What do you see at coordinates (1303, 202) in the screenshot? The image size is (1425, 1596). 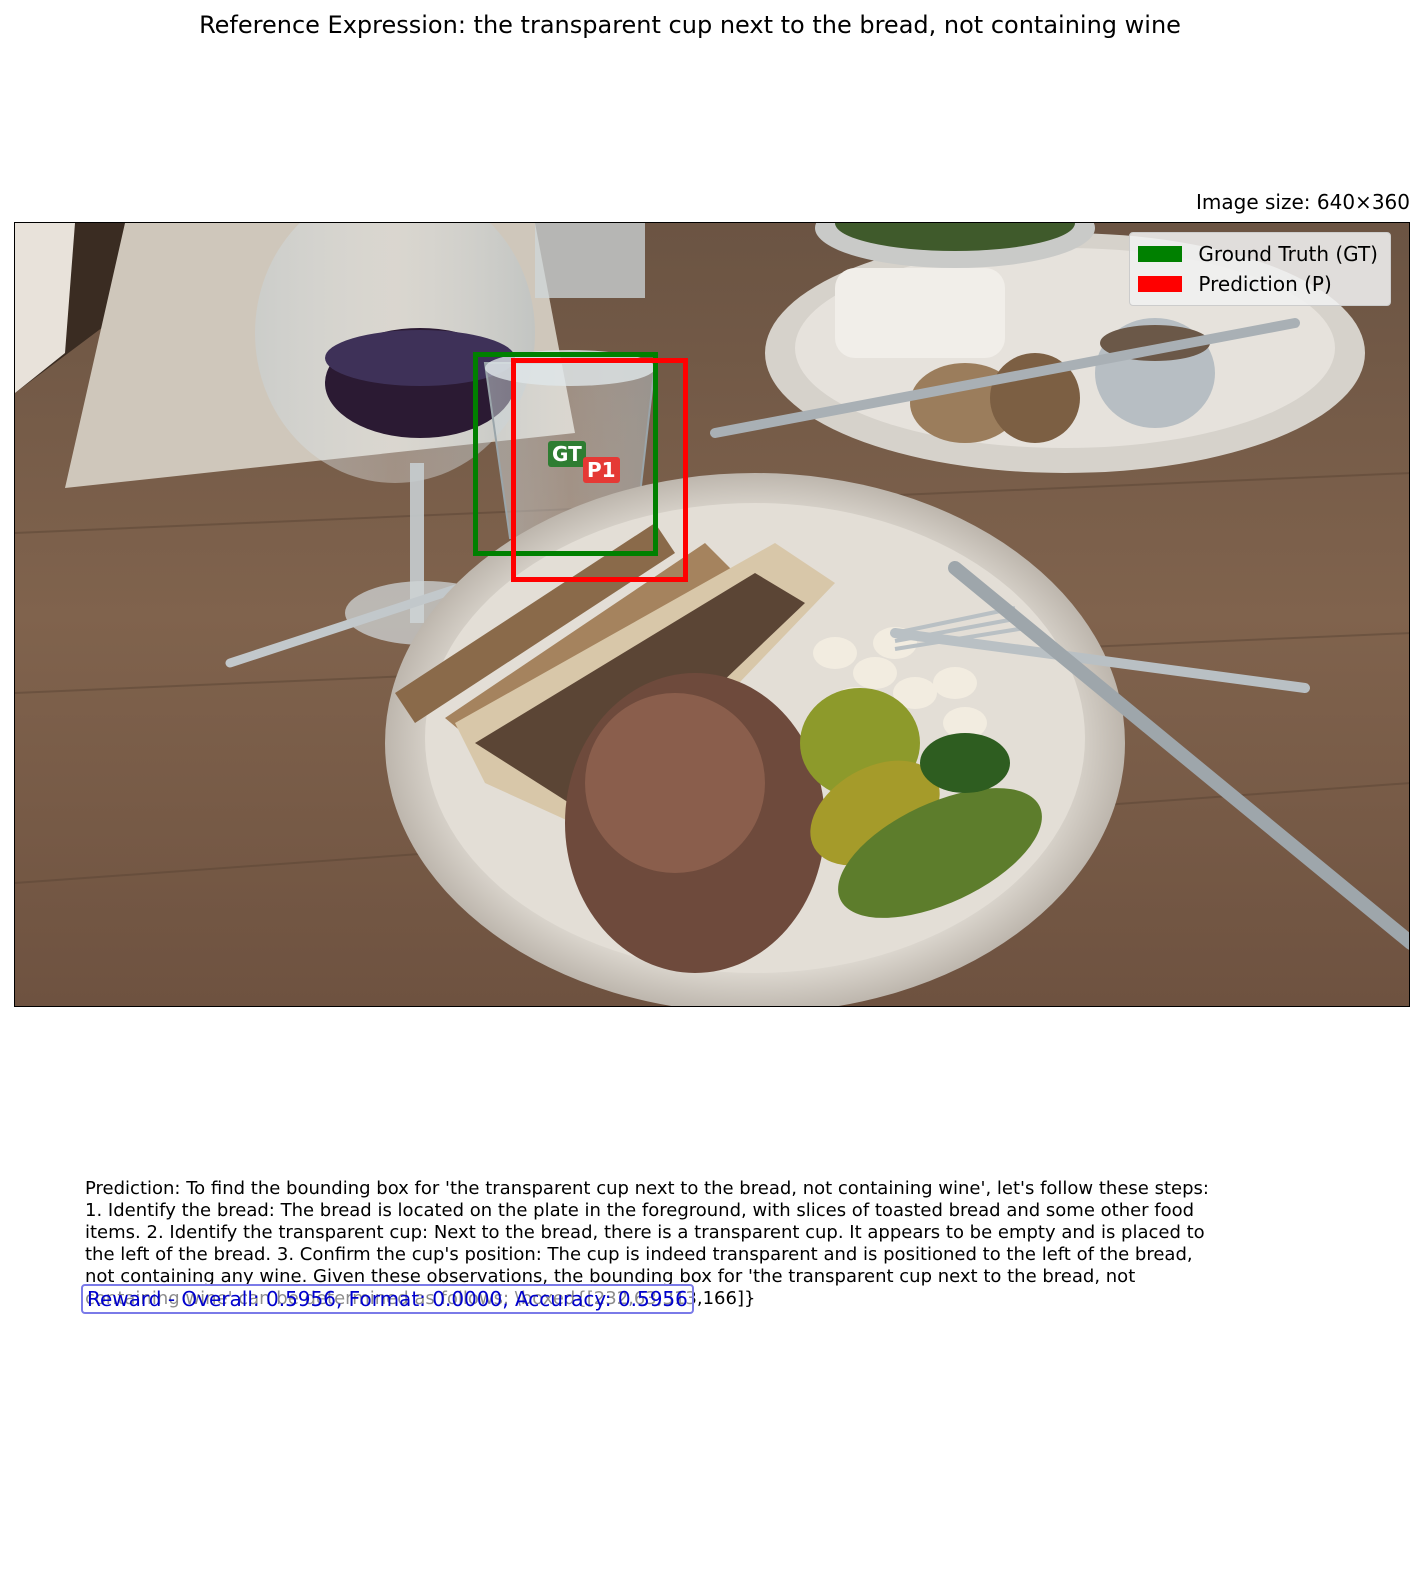 I see `image-size-label: Image size: 640×360` at bounding box center [1303, 202].